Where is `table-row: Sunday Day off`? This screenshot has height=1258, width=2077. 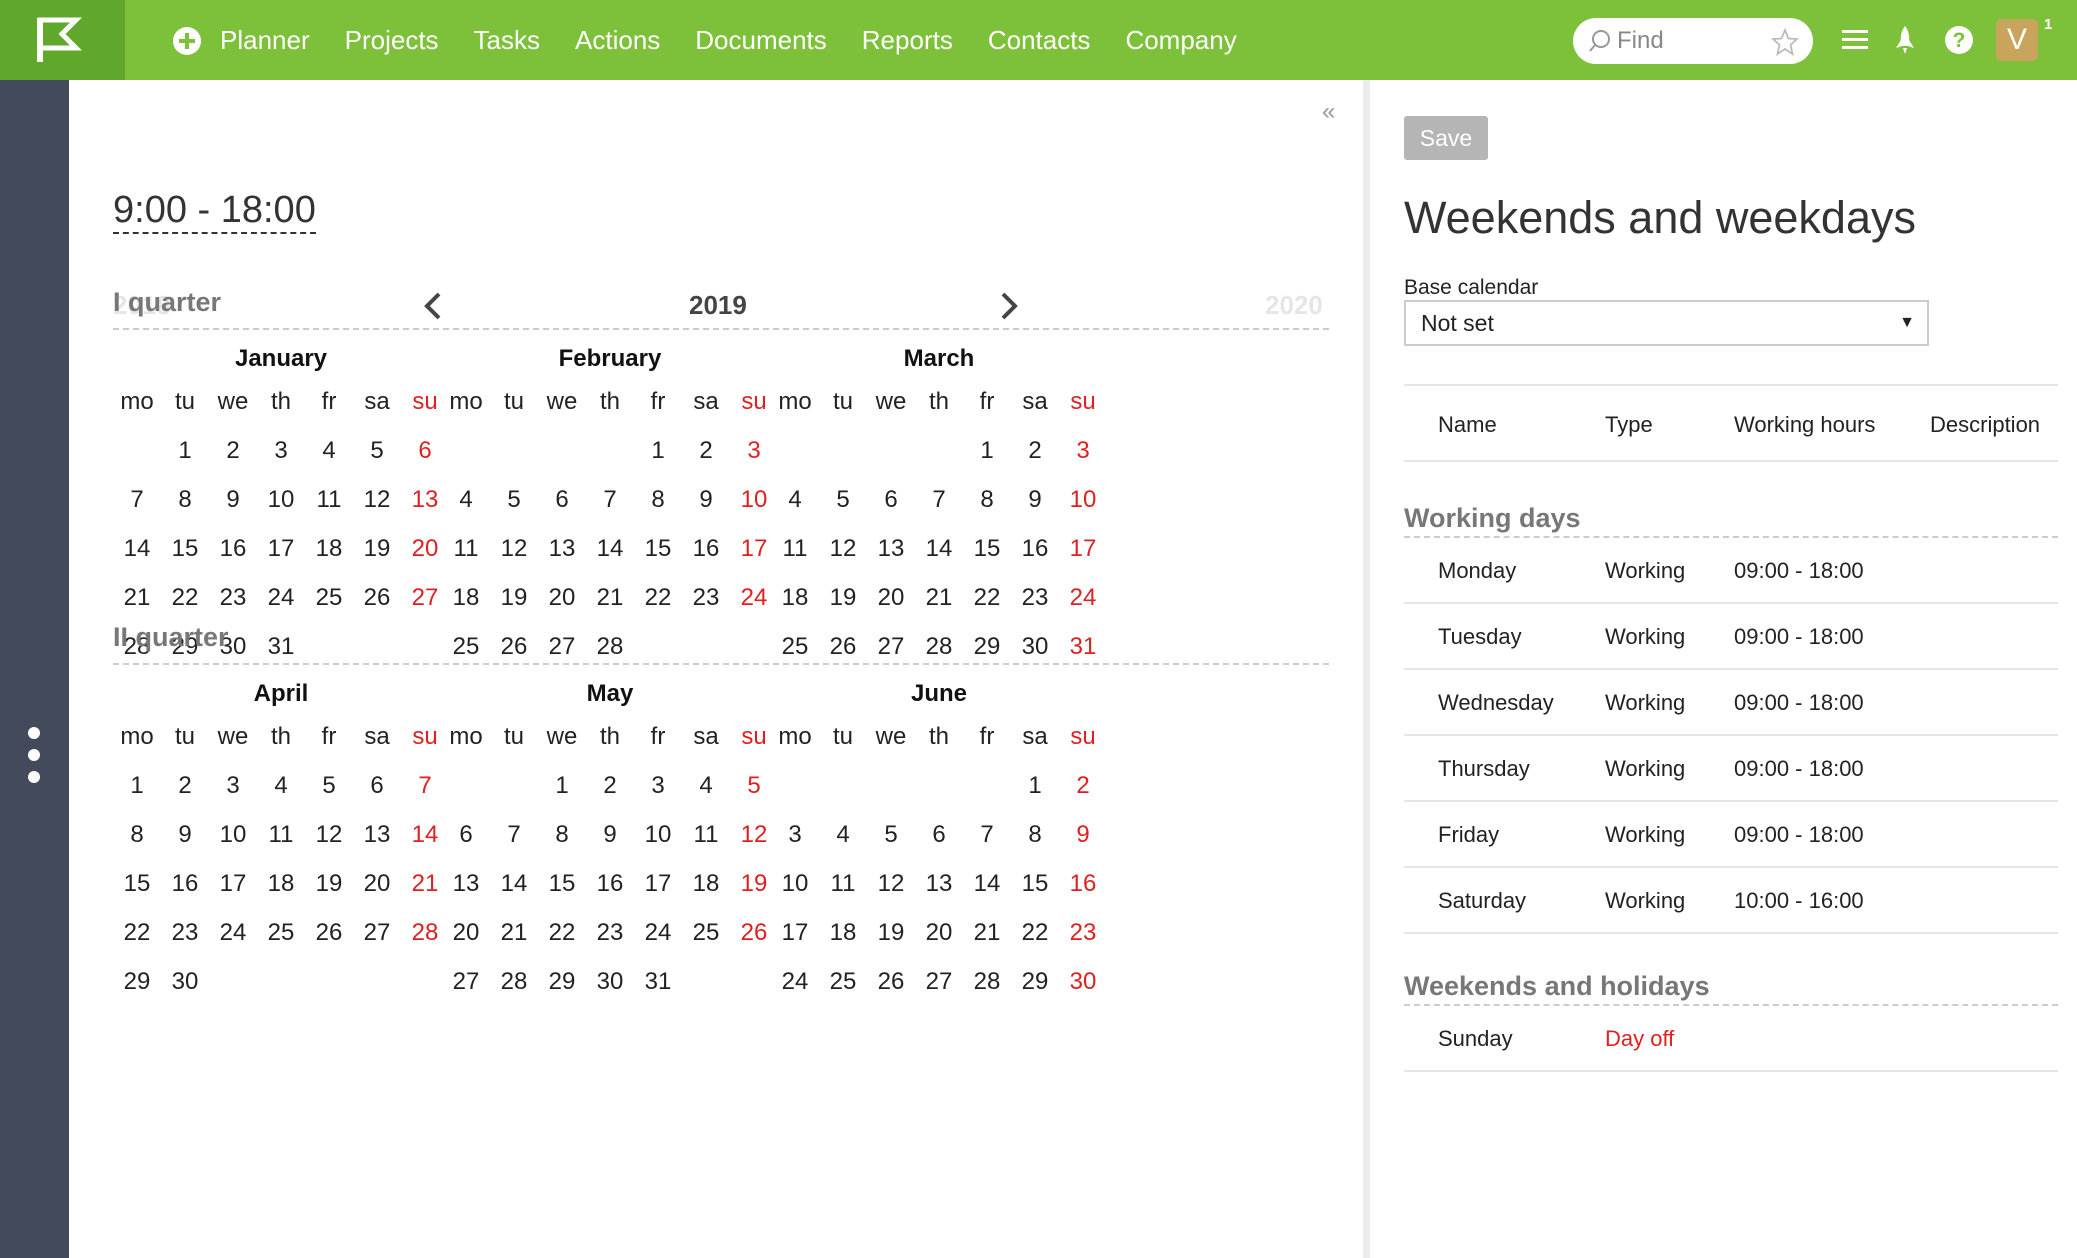 table-row: Sunday Day off is located at coordinates (1731, 1039).